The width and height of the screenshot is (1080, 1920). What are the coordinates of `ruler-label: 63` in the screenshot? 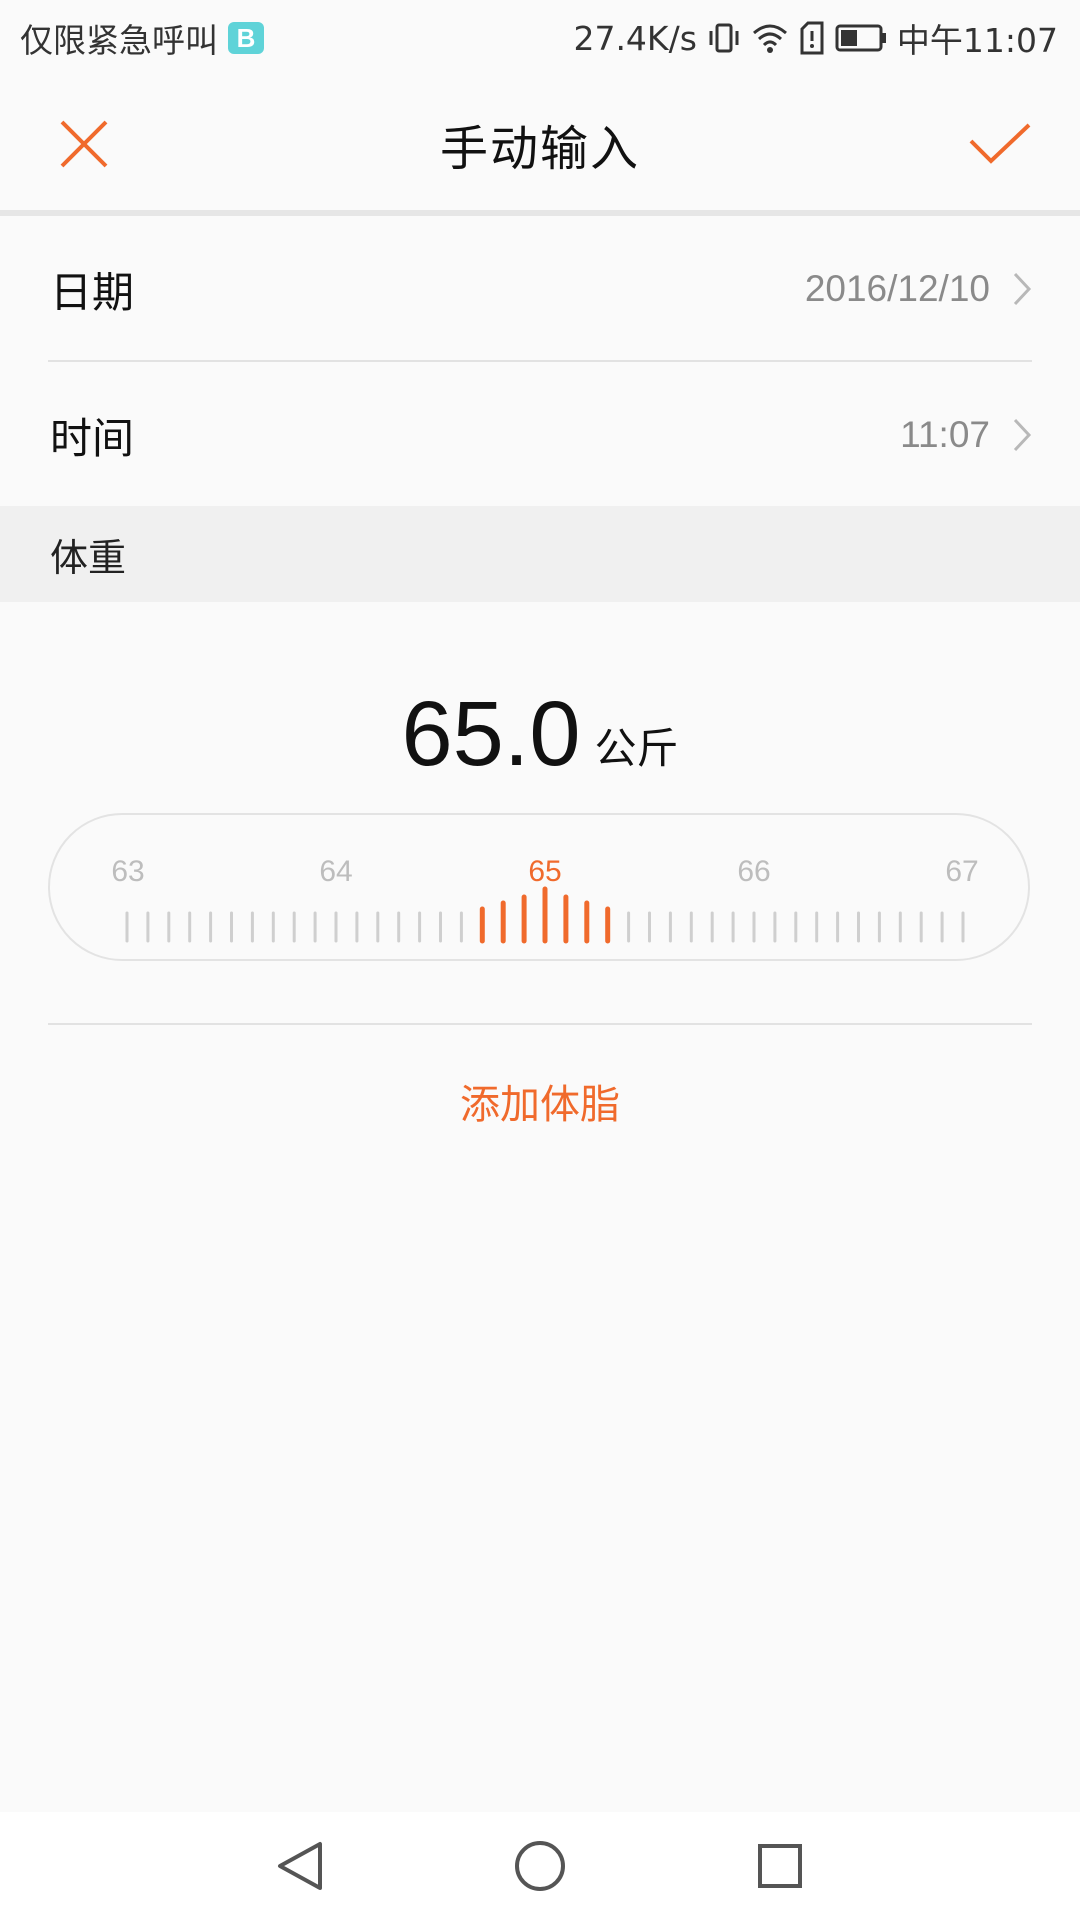 It's located at (127, 871).